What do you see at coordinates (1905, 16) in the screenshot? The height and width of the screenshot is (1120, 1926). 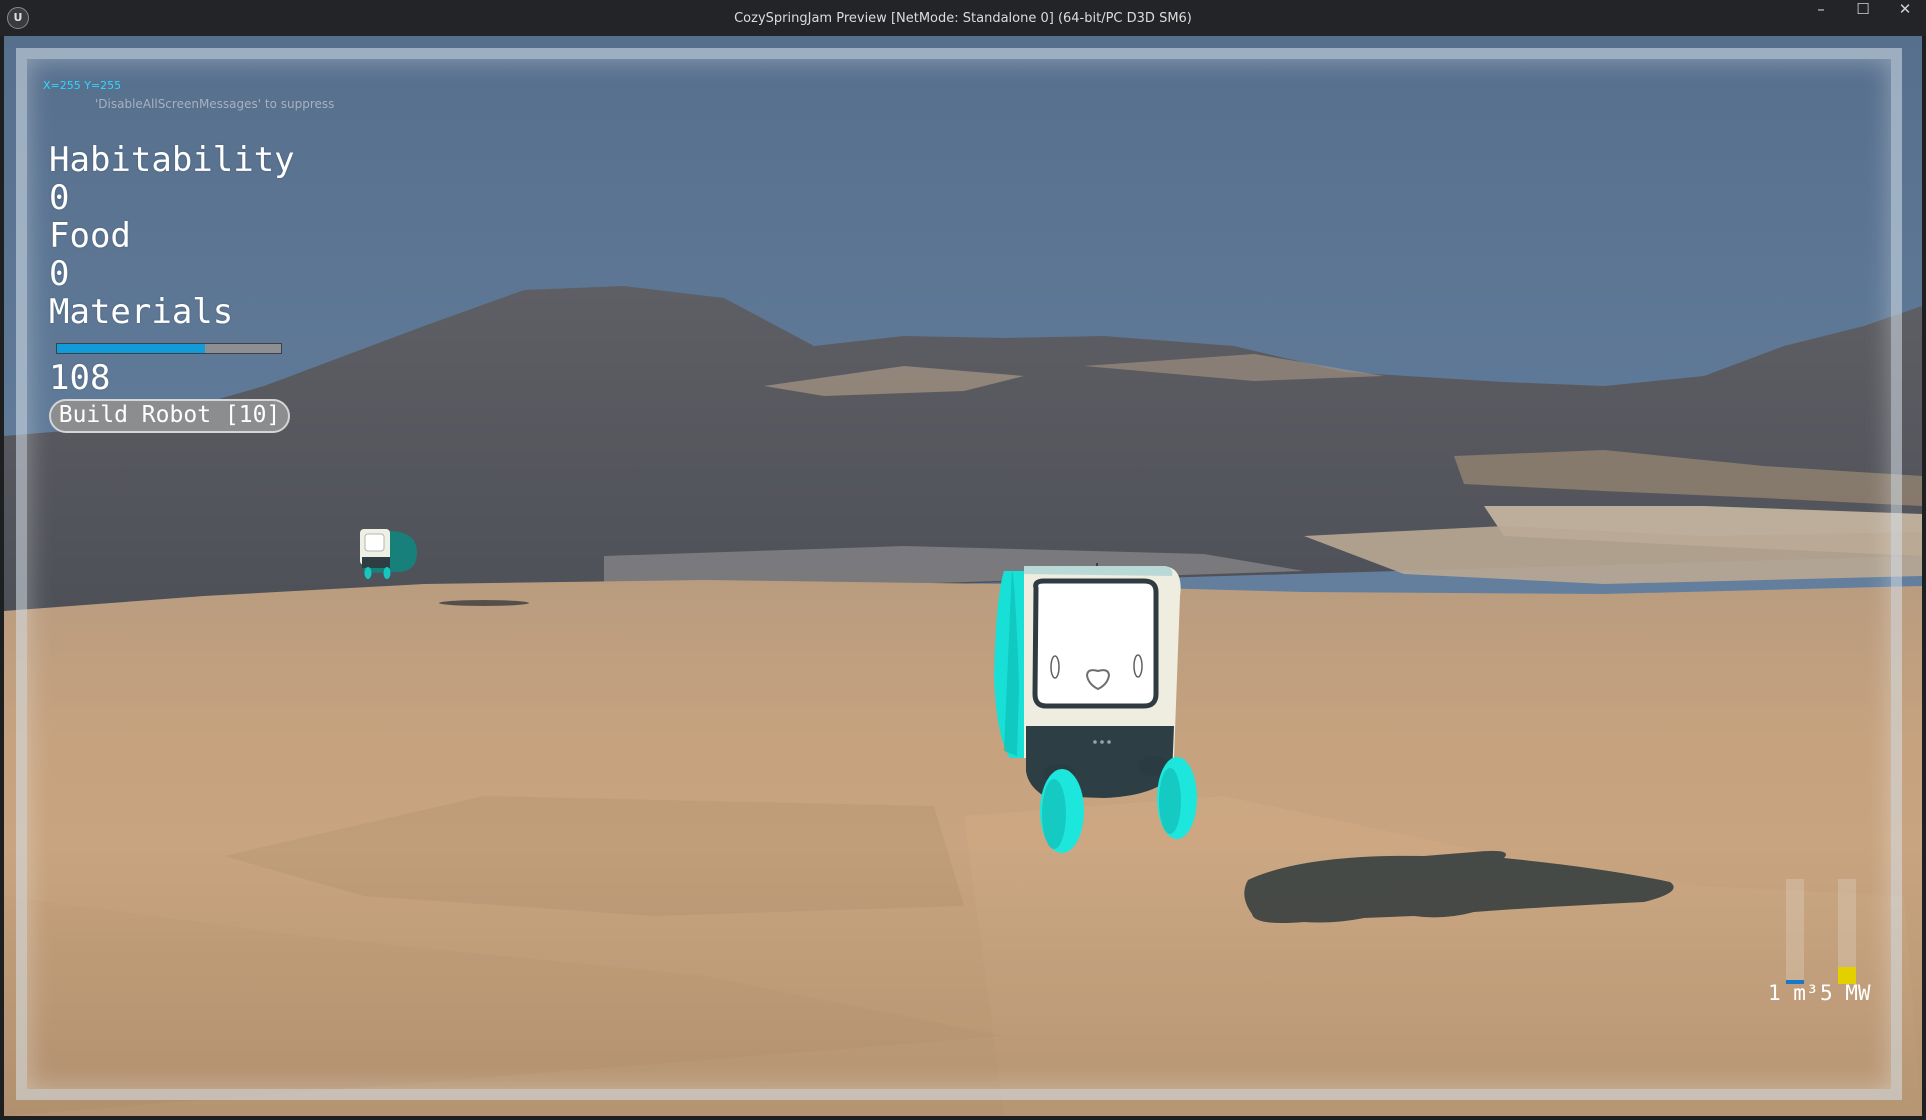 I see `close-icon: ✕` at bounding box center [1905, 16].